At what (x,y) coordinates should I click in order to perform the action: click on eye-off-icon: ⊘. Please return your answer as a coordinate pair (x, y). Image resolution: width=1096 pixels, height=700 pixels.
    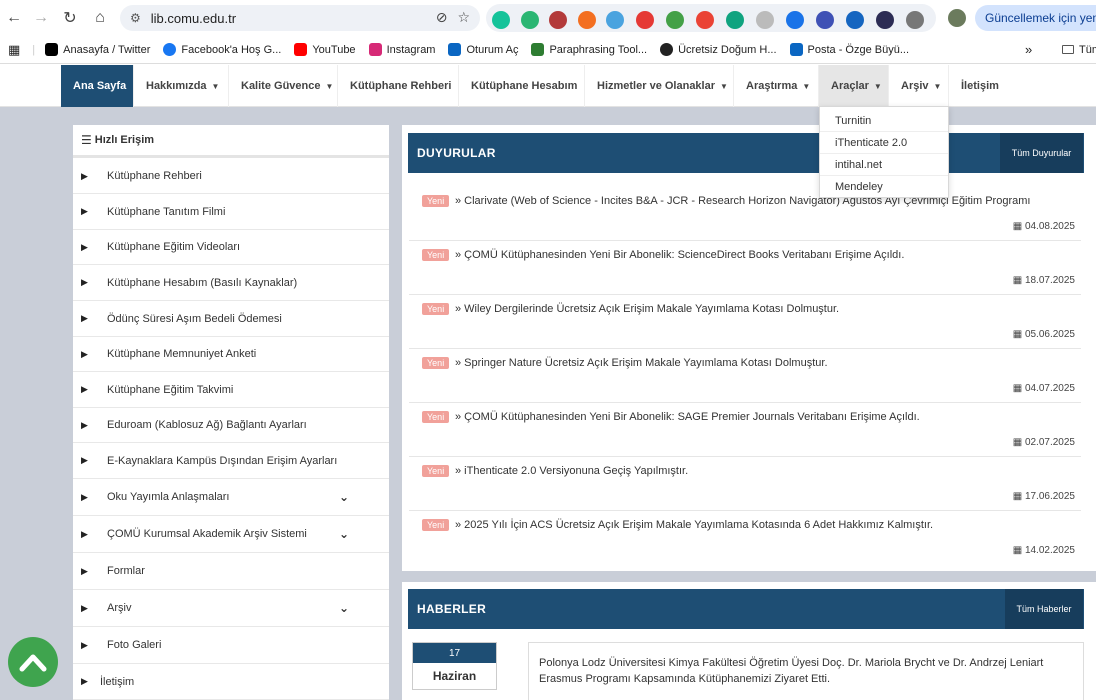
    Looking at the image, I should click on (442, 17).